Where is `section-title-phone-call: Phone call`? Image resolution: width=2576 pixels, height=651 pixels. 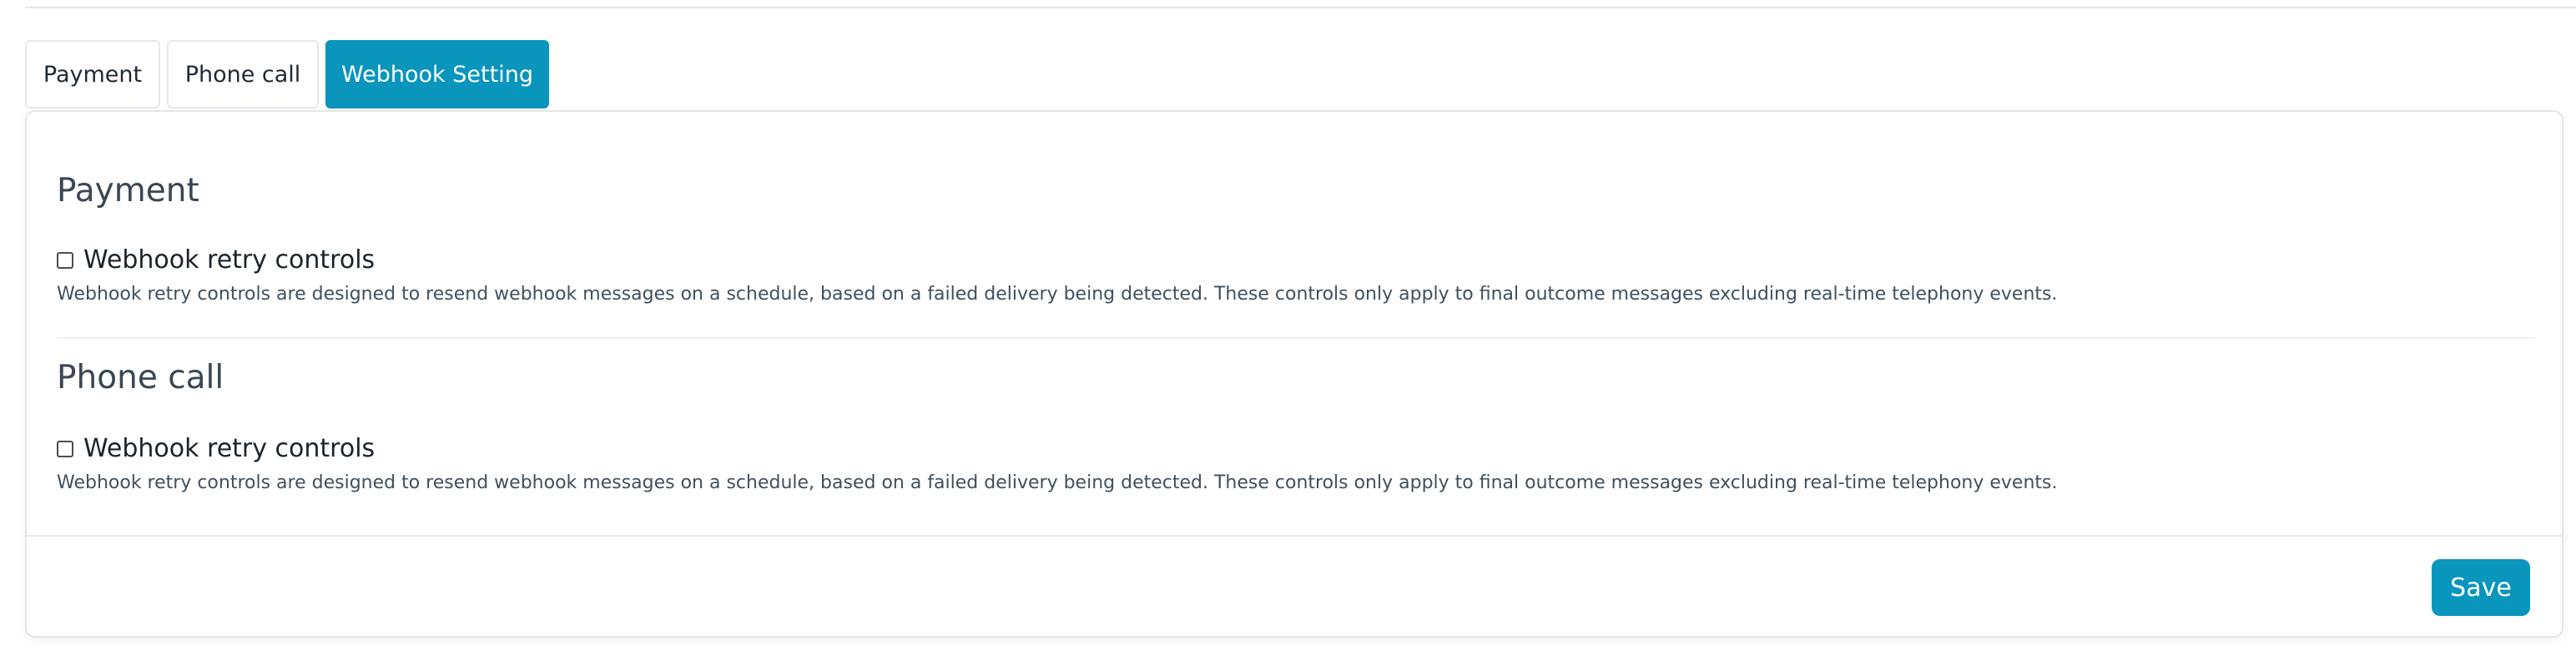 section-title-phone-call: Phone call is located at coordinates (141, 377).